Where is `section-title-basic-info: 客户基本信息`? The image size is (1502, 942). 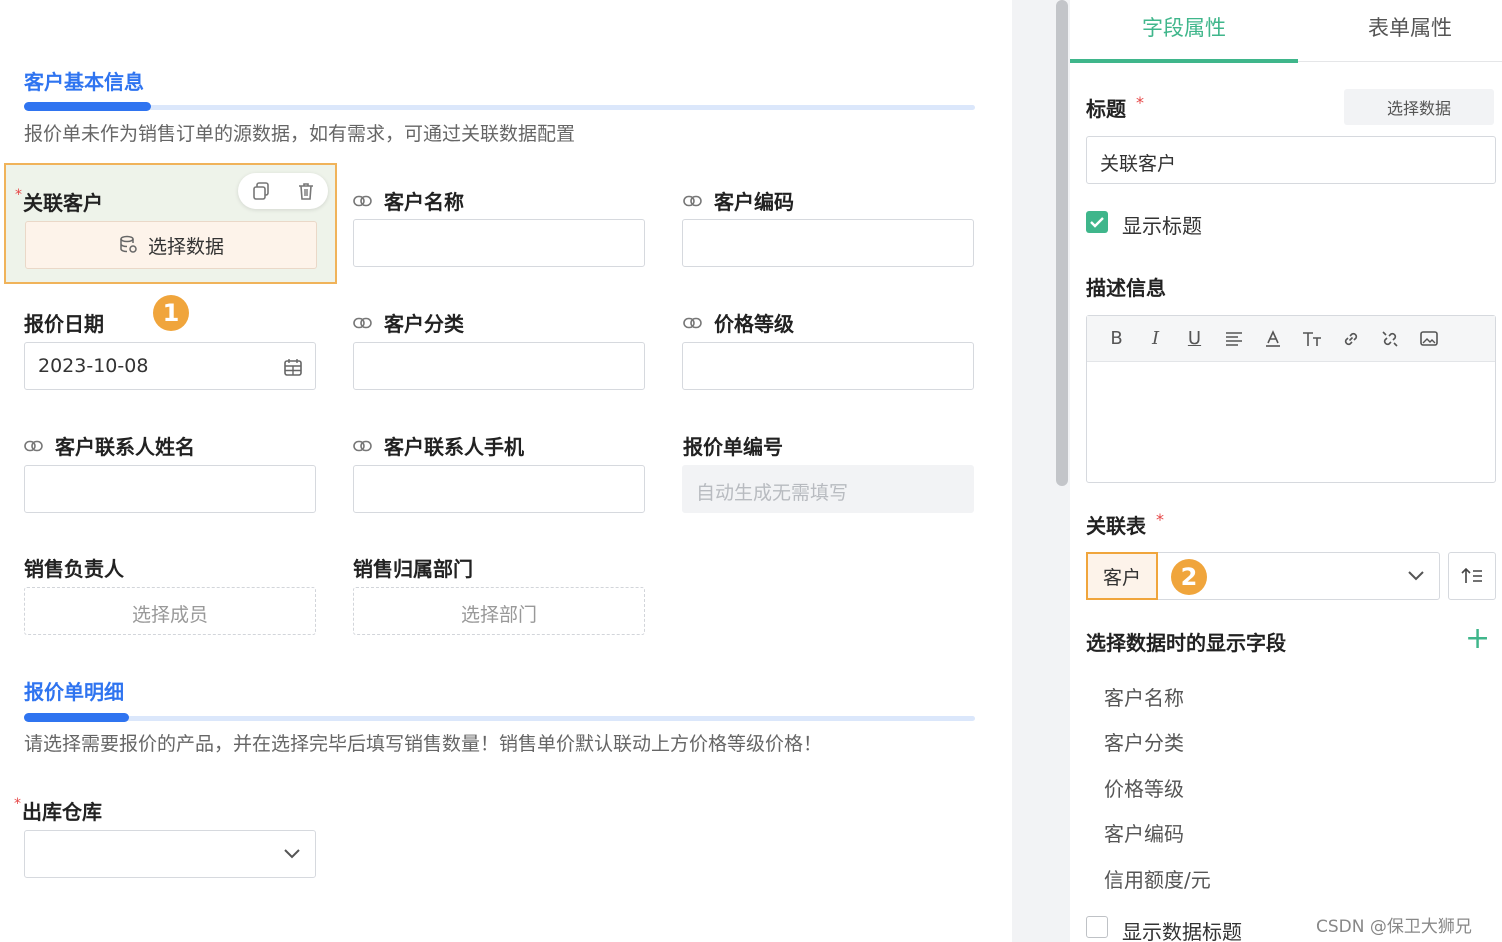
section-title-basic-info: 客户基本信息 is located at coordinates (84, 82).